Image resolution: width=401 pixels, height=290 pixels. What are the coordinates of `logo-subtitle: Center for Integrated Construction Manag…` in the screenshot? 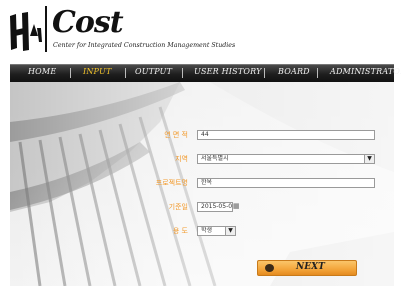 It's located at (144, 45).